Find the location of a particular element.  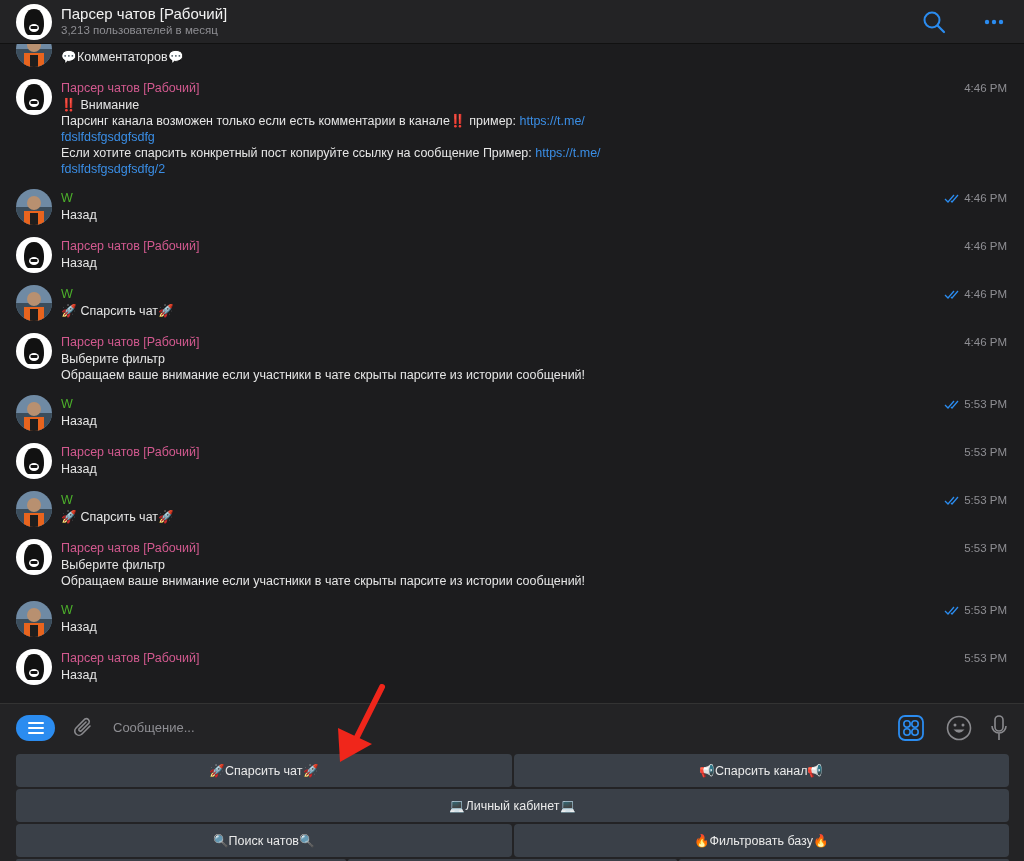

member-count: 3,213 пользователей в месяц is located at coordinates (140, 30).